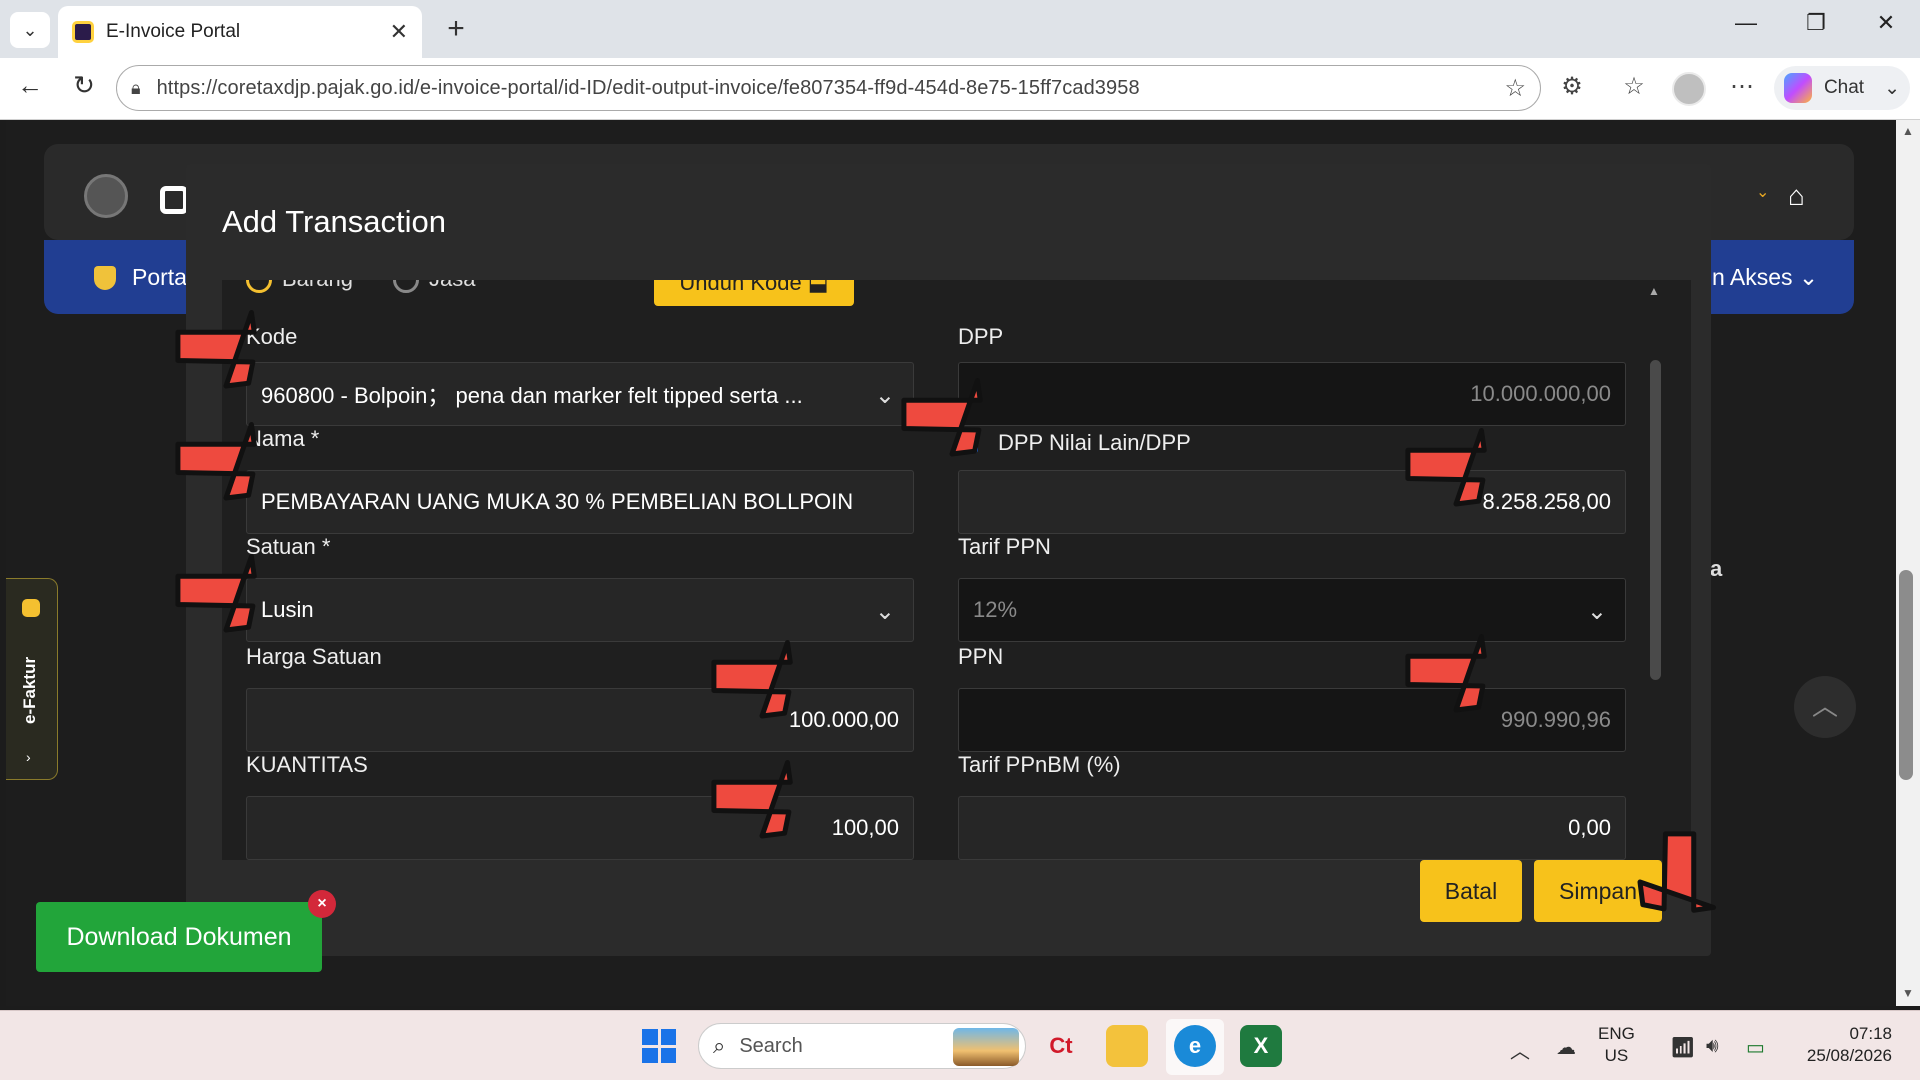  I want to click on dpp-nilai-lain-value: 8.258.258,00, so click(1546, 501).